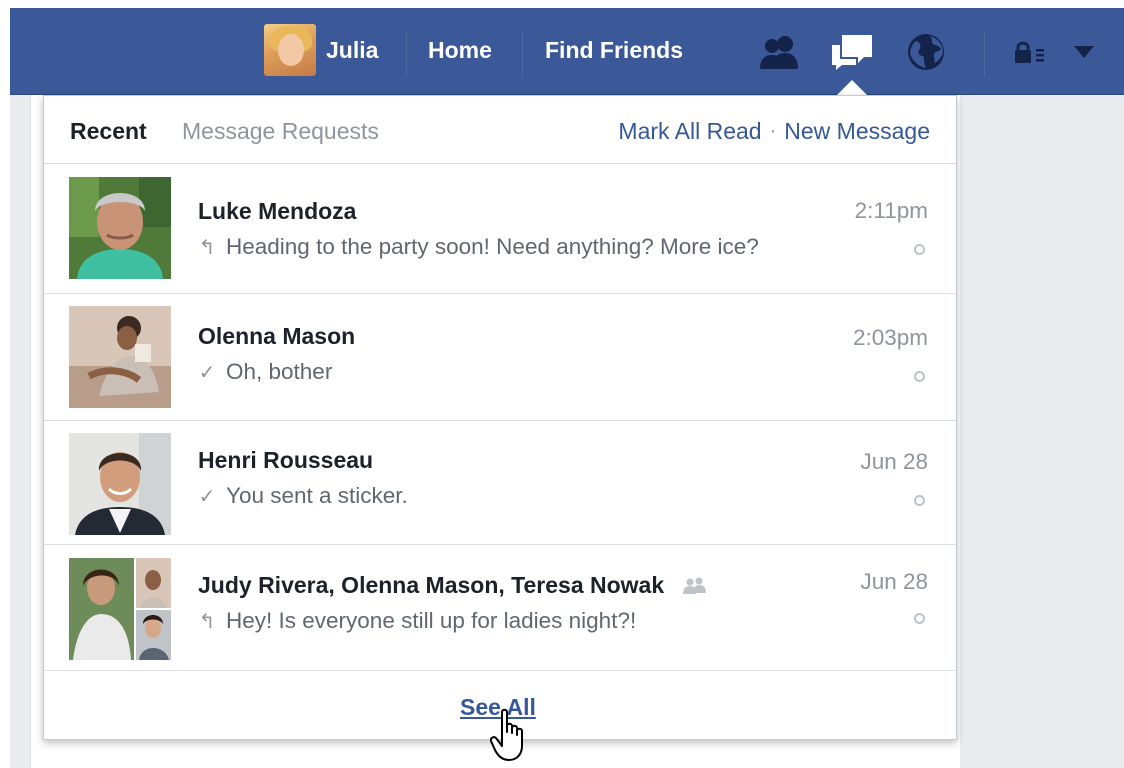 Image resolution: width=1124 pixels, height=768 pixels. Describe the element at coordinates (286, 460) in the screenshot. I see `thread-name: Henri Rousseau` at that location.